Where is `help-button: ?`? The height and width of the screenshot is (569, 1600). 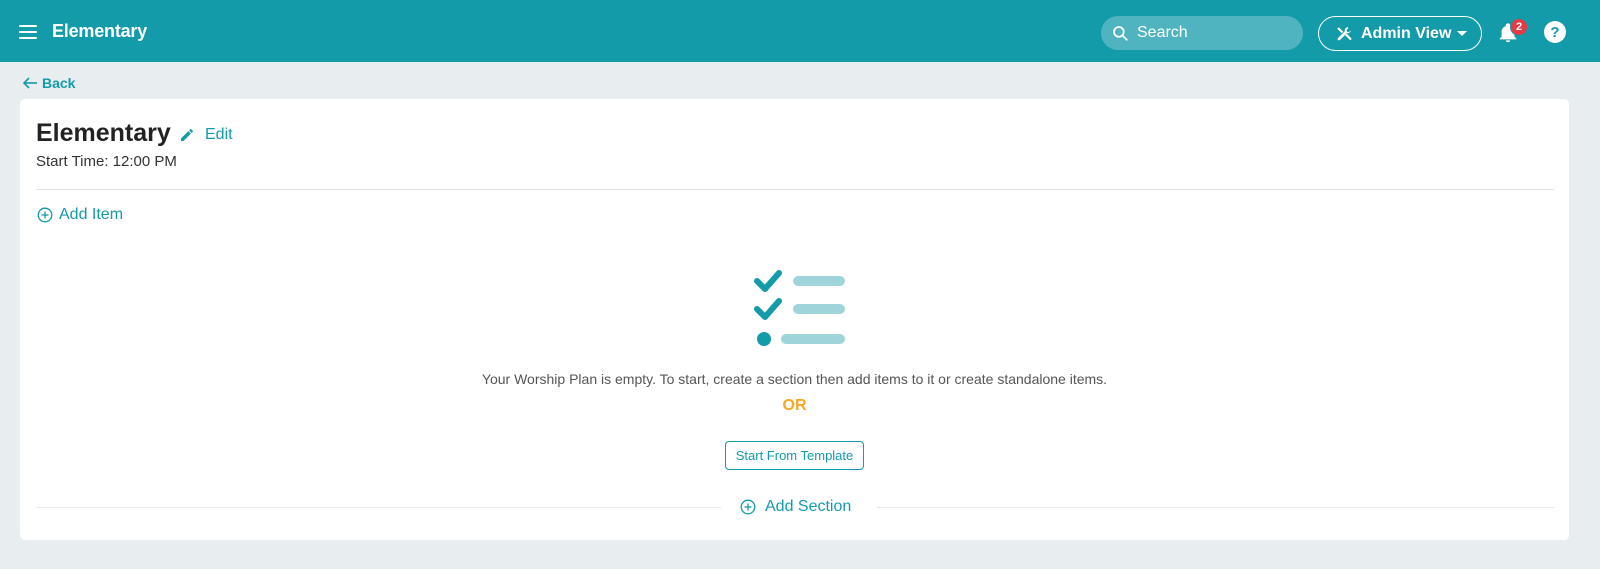 help-button: ? is located at coordinates (1555, 32).